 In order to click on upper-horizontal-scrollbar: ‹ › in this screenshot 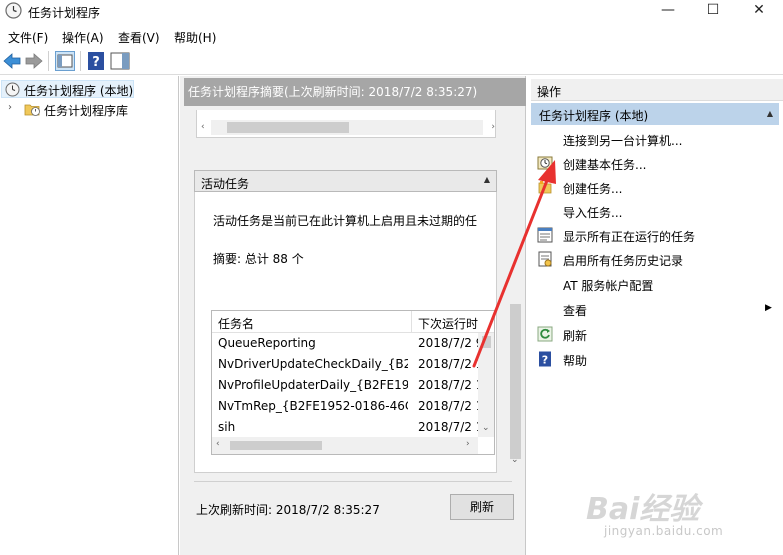, I will do `click(348, 127)`.